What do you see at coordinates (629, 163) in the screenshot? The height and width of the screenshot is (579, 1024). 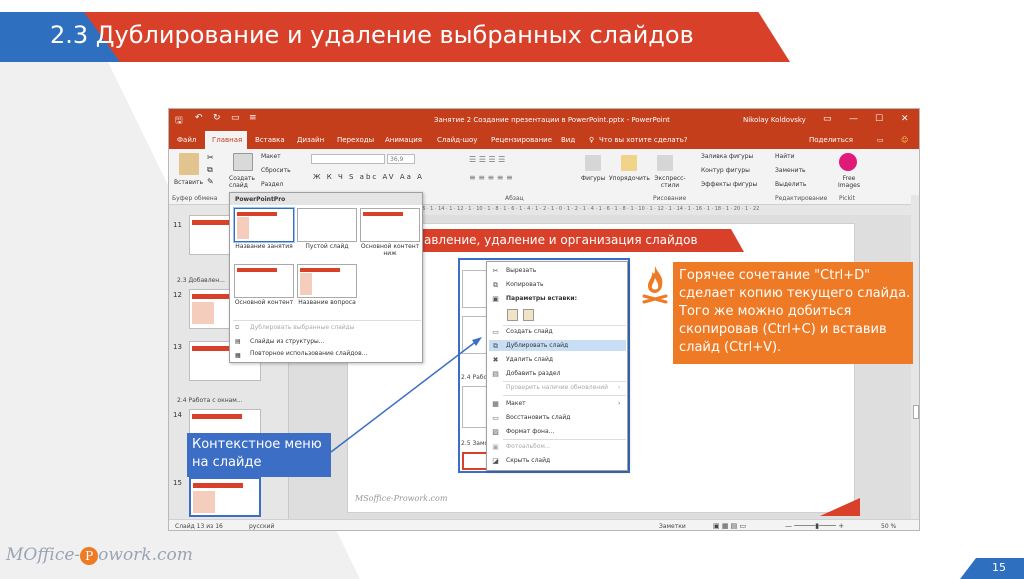 I see `arrange-icon` at bounding box center [629, 163].